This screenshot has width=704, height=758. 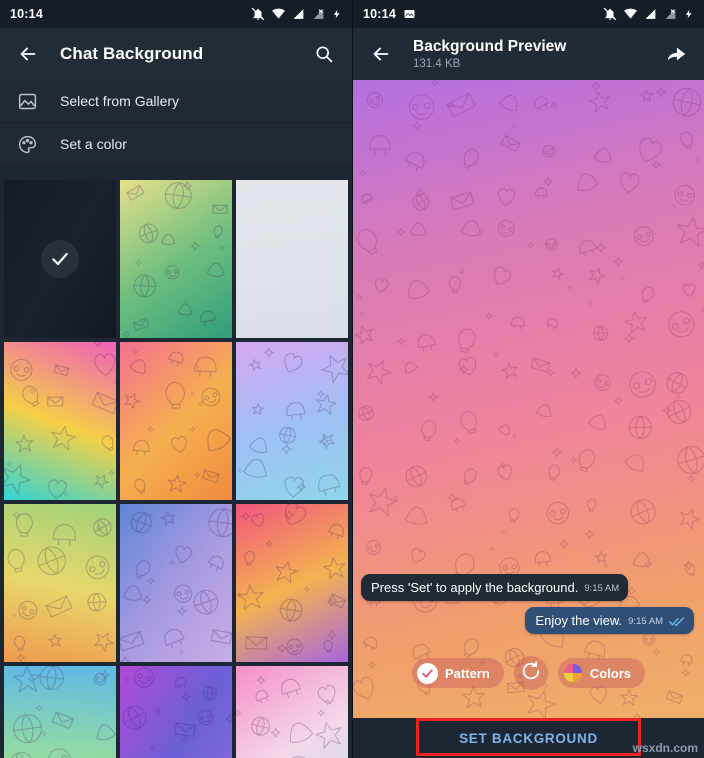 I want to click on menu-item-label: Select from Gallery, so click(x=120, y=101).